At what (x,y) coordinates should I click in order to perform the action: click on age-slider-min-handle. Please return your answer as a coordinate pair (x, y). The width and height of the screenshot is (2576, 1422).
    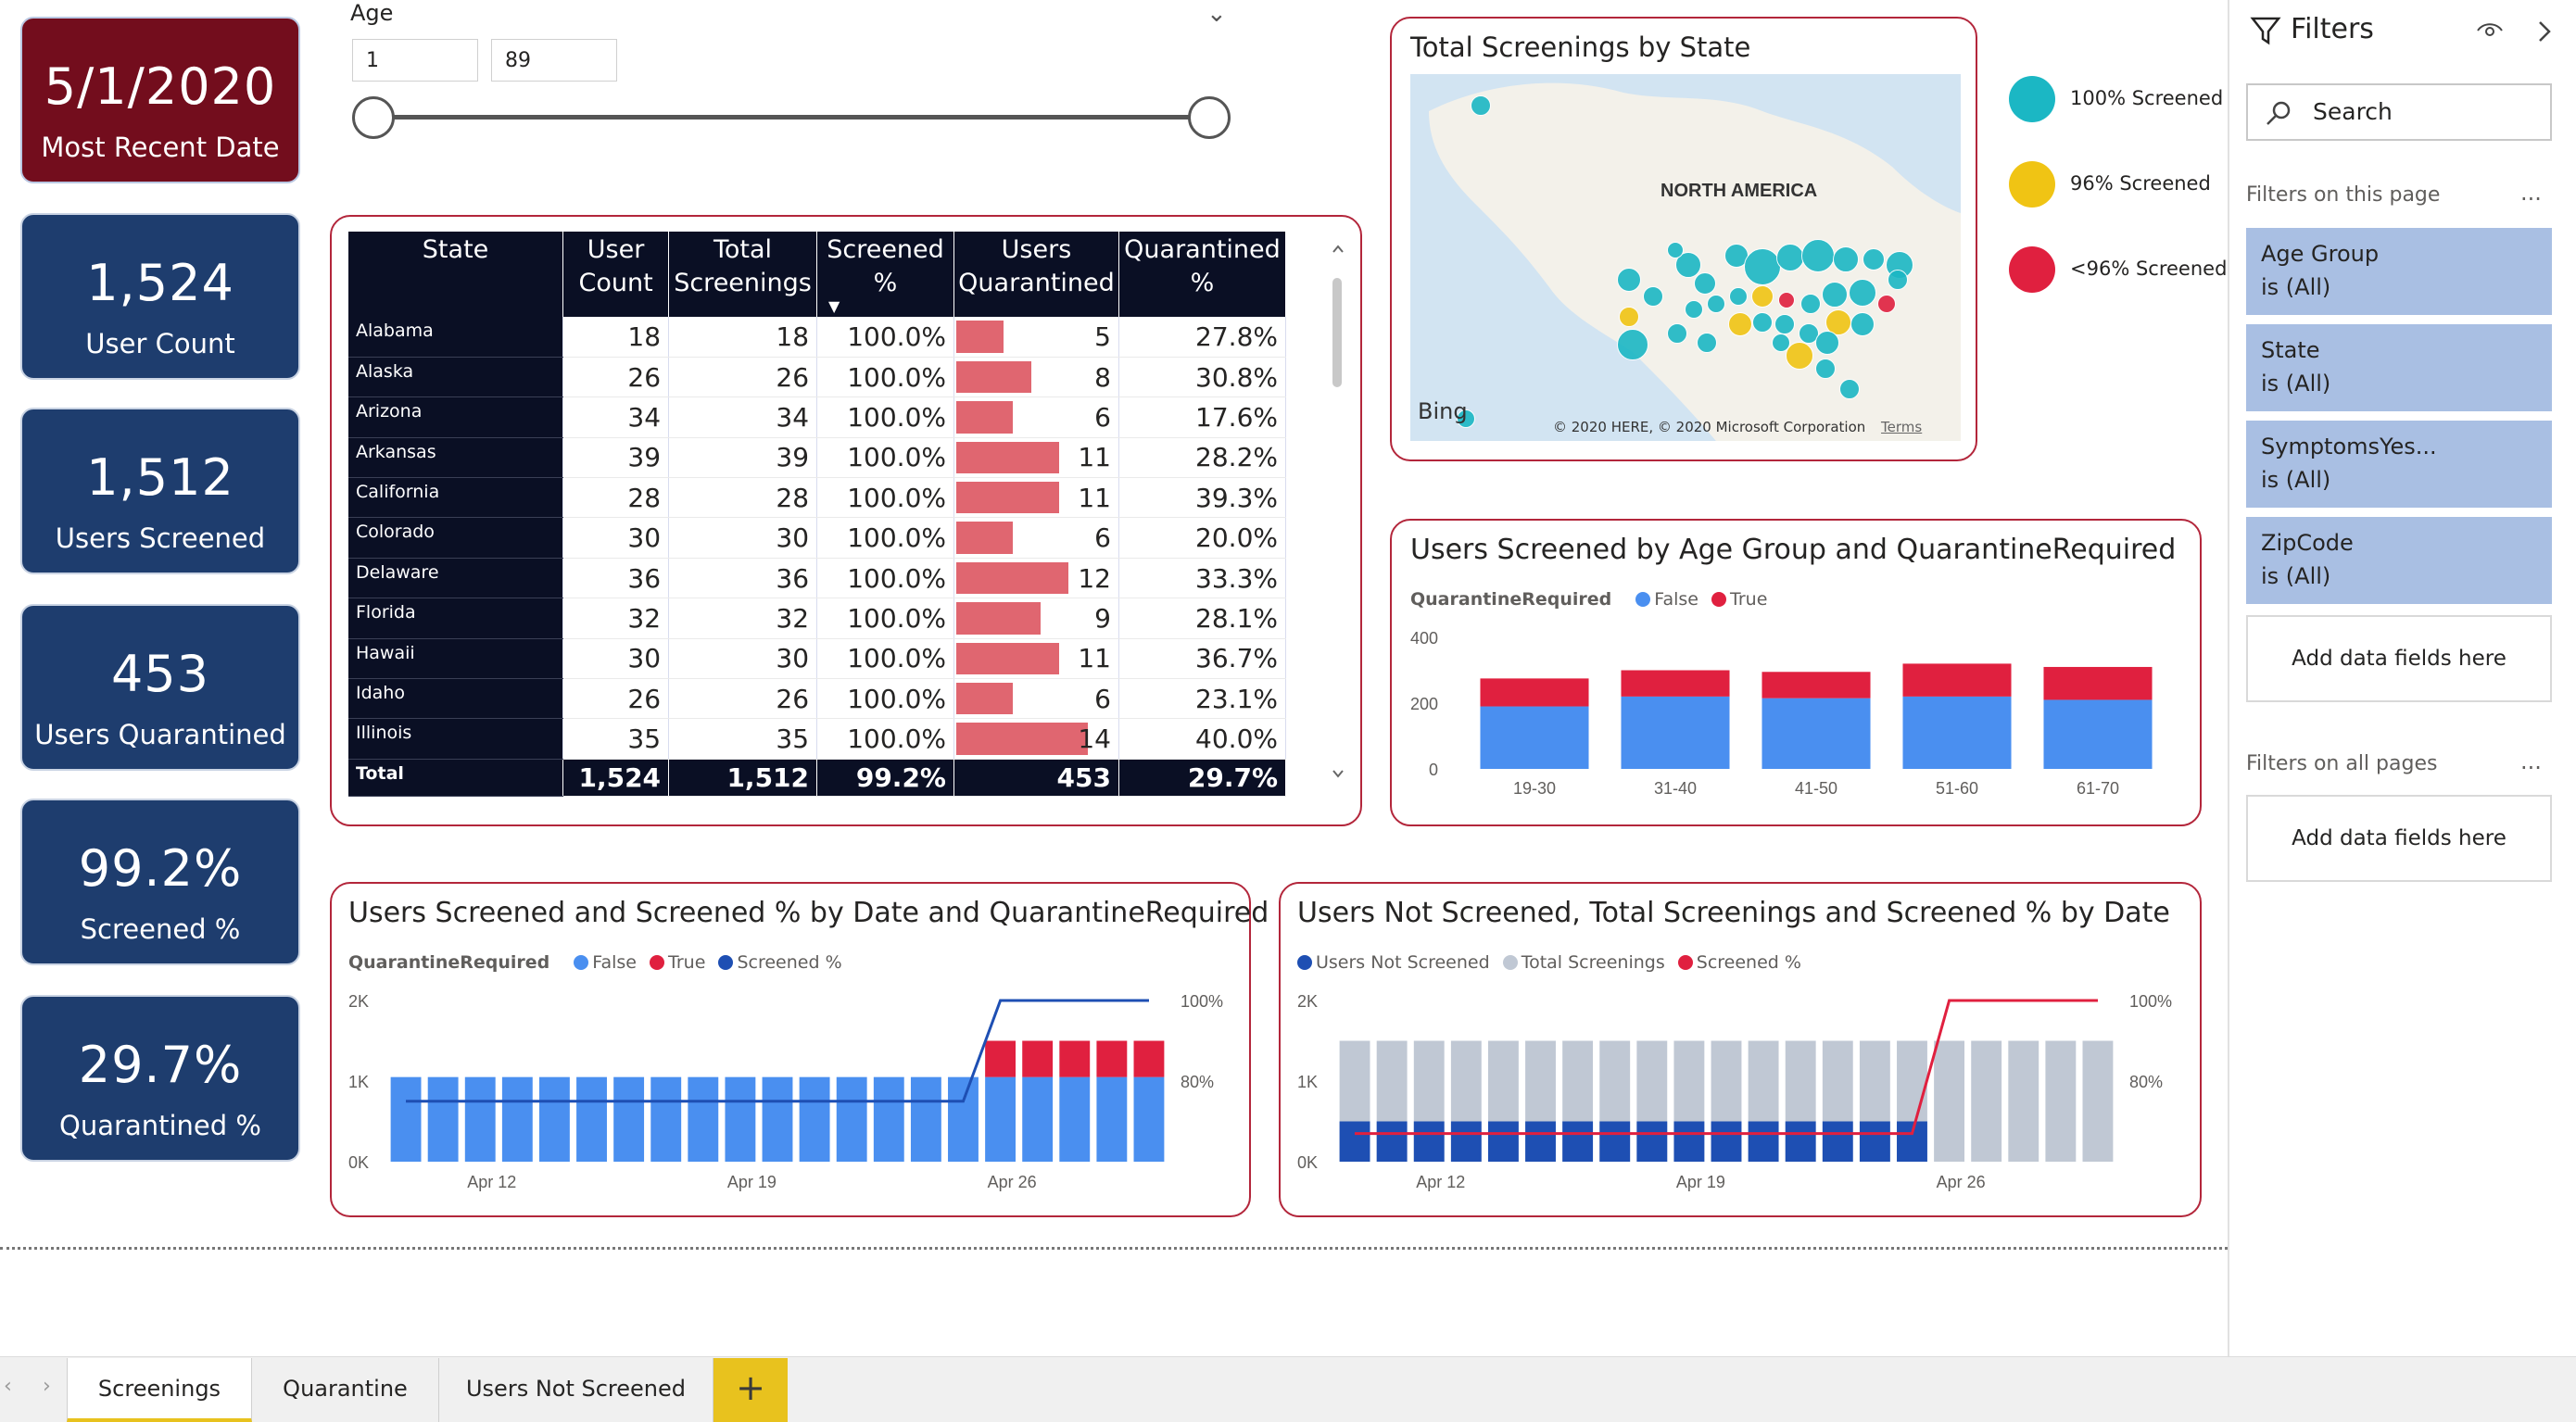
    Looking at the image, I should click on (373, 117).